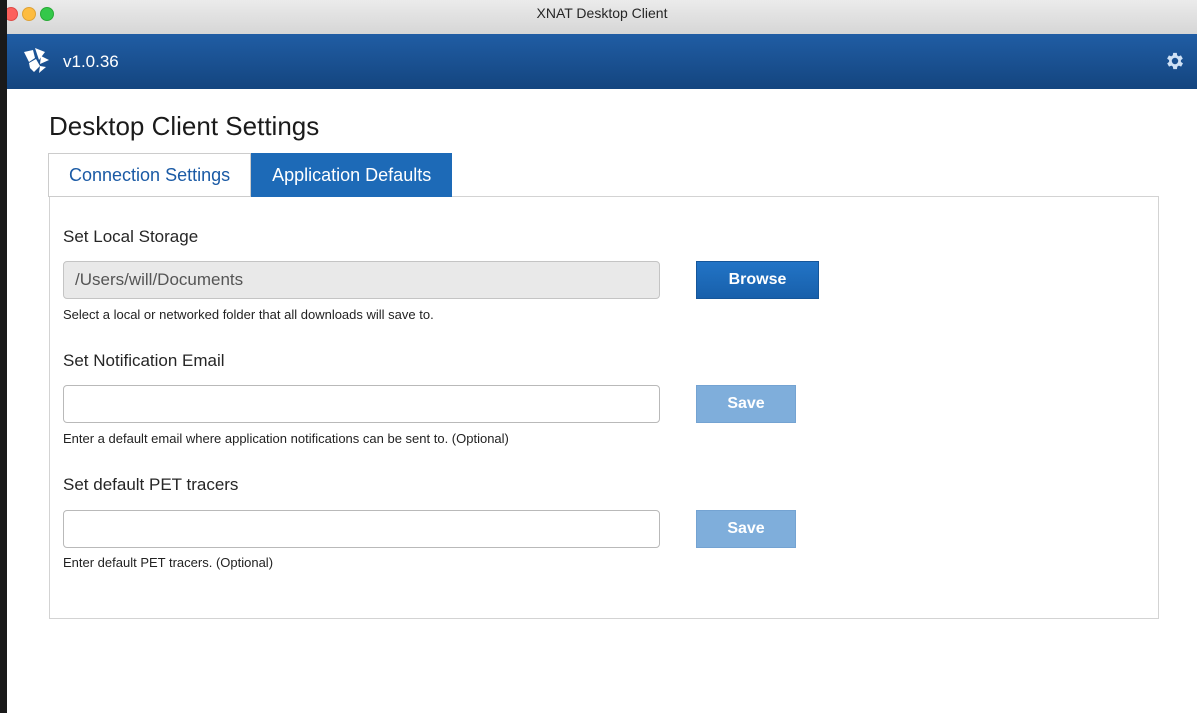 The height and width of the screenshot is (713, 1197). What do you see at coordinates (746, 404) in the screenshot?
I see `save-email-button: Save` at bounding box center [746, 404].